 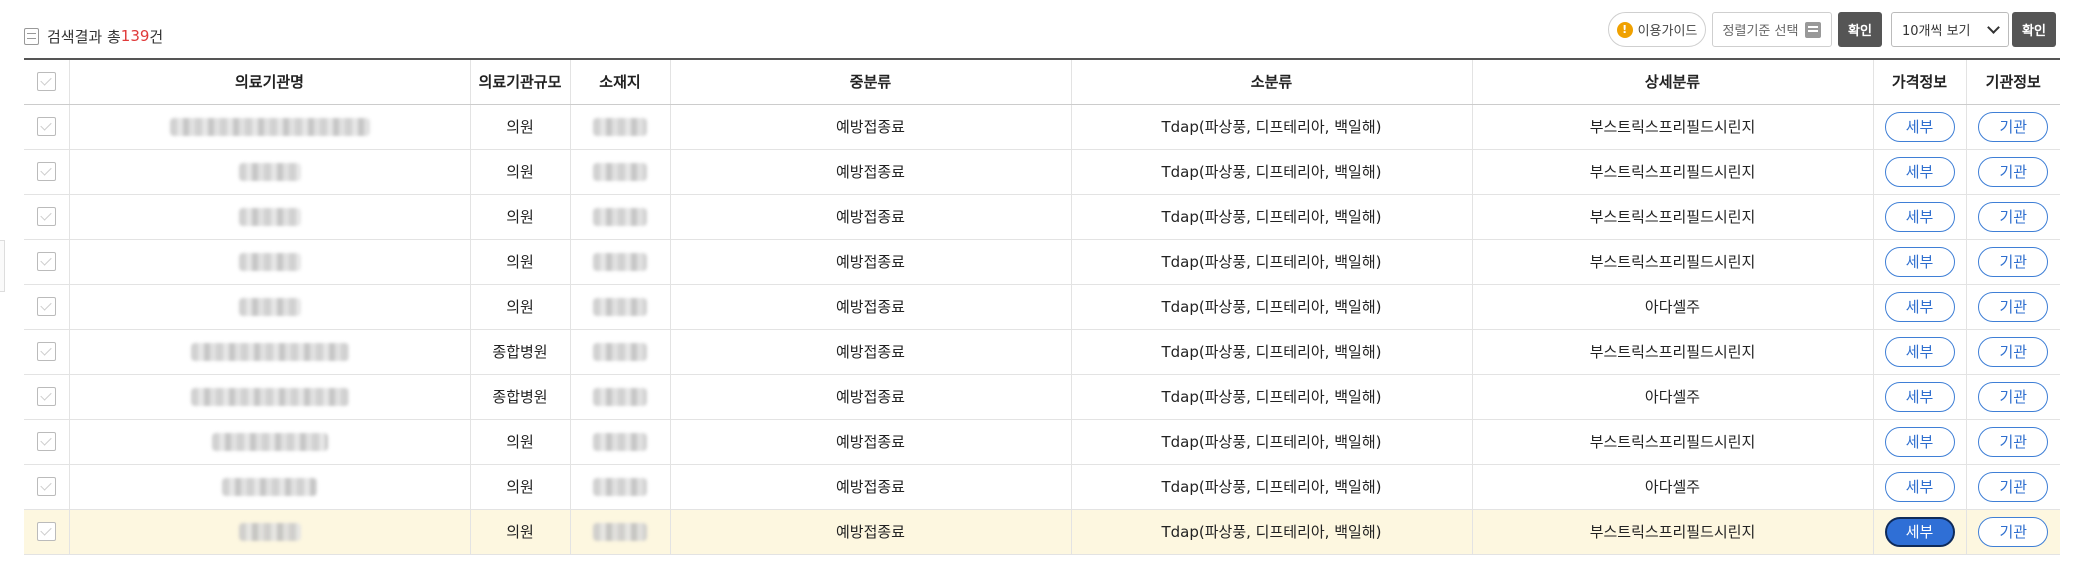 I want to click on col-header: 가격정보, so click(x=1919, y=81).